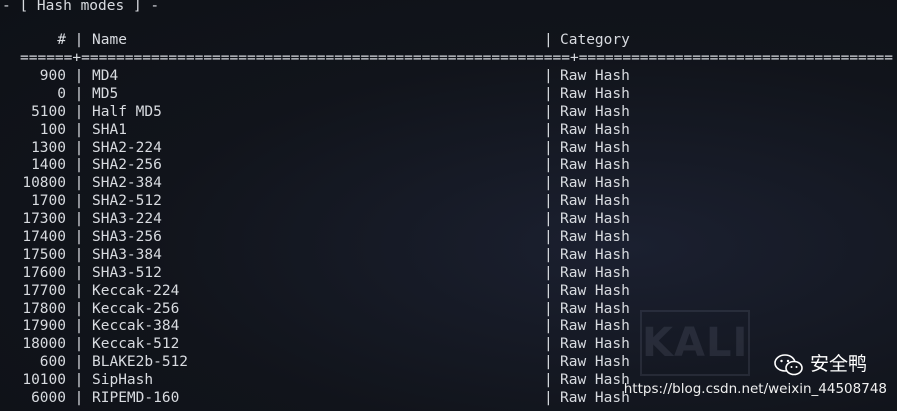 The width and height of the screenshot is (897, 411). What do you see at coordinates (127, 201) in the screenshot?
I see `hash-mode-name: SHA2-512` at bounding box center [127, 201].